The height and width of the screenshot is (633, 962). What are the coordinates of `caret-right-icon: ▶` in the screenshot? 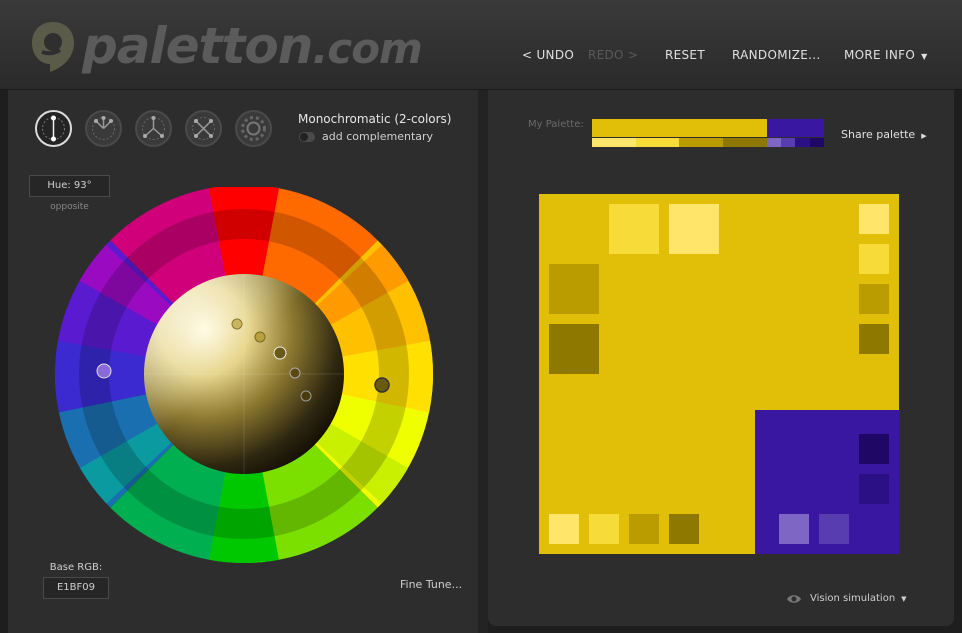 It's located at (924, 136).